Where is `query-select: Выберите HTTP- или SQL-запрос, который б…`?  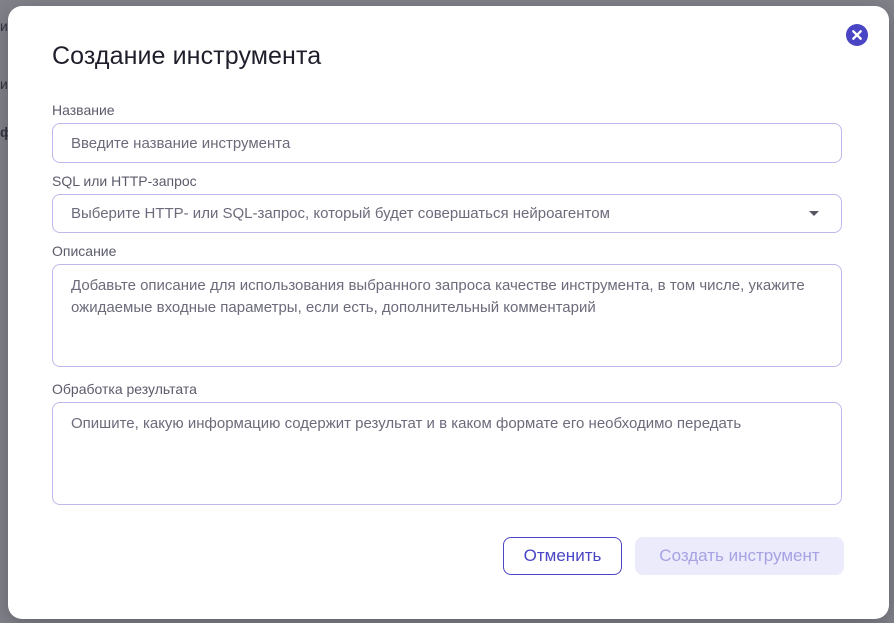 query-select: Выберите HTTP- или SQL-запрос, который б… is located at coordinates (447, 213).